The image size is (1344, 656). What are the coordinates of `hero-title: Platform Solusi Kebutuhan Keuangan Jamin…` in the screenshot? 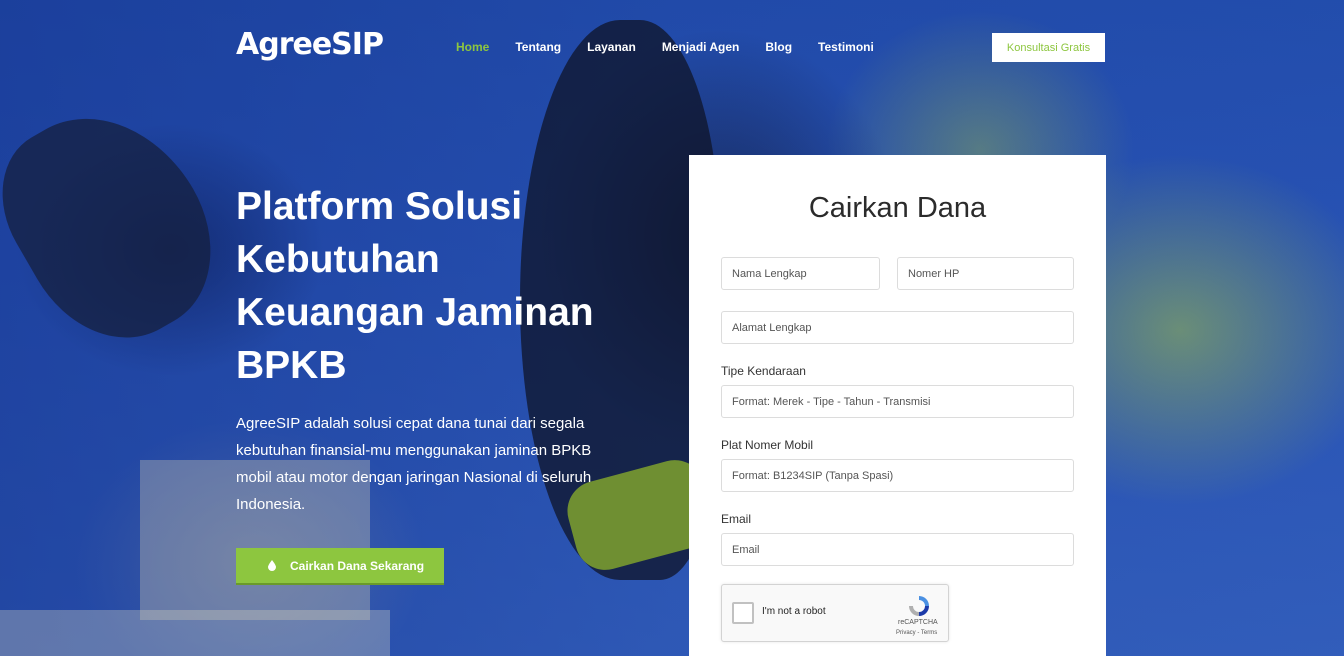 It's located at (415, 286).